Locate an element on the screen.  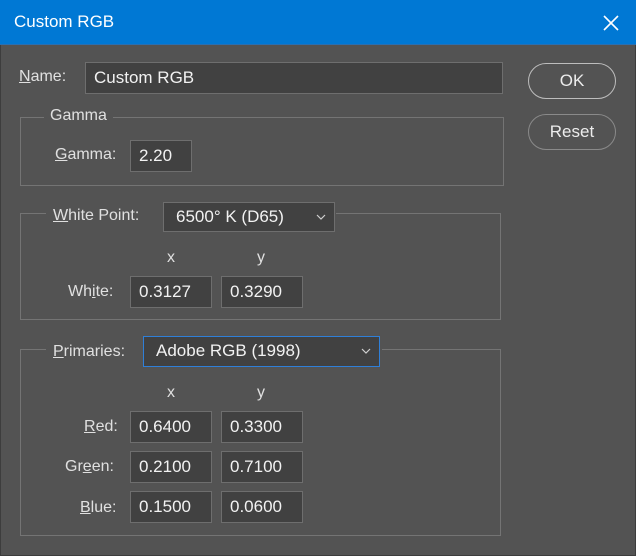
white-point-select: 6500° K (D65) is located at coordinates (249, 217).